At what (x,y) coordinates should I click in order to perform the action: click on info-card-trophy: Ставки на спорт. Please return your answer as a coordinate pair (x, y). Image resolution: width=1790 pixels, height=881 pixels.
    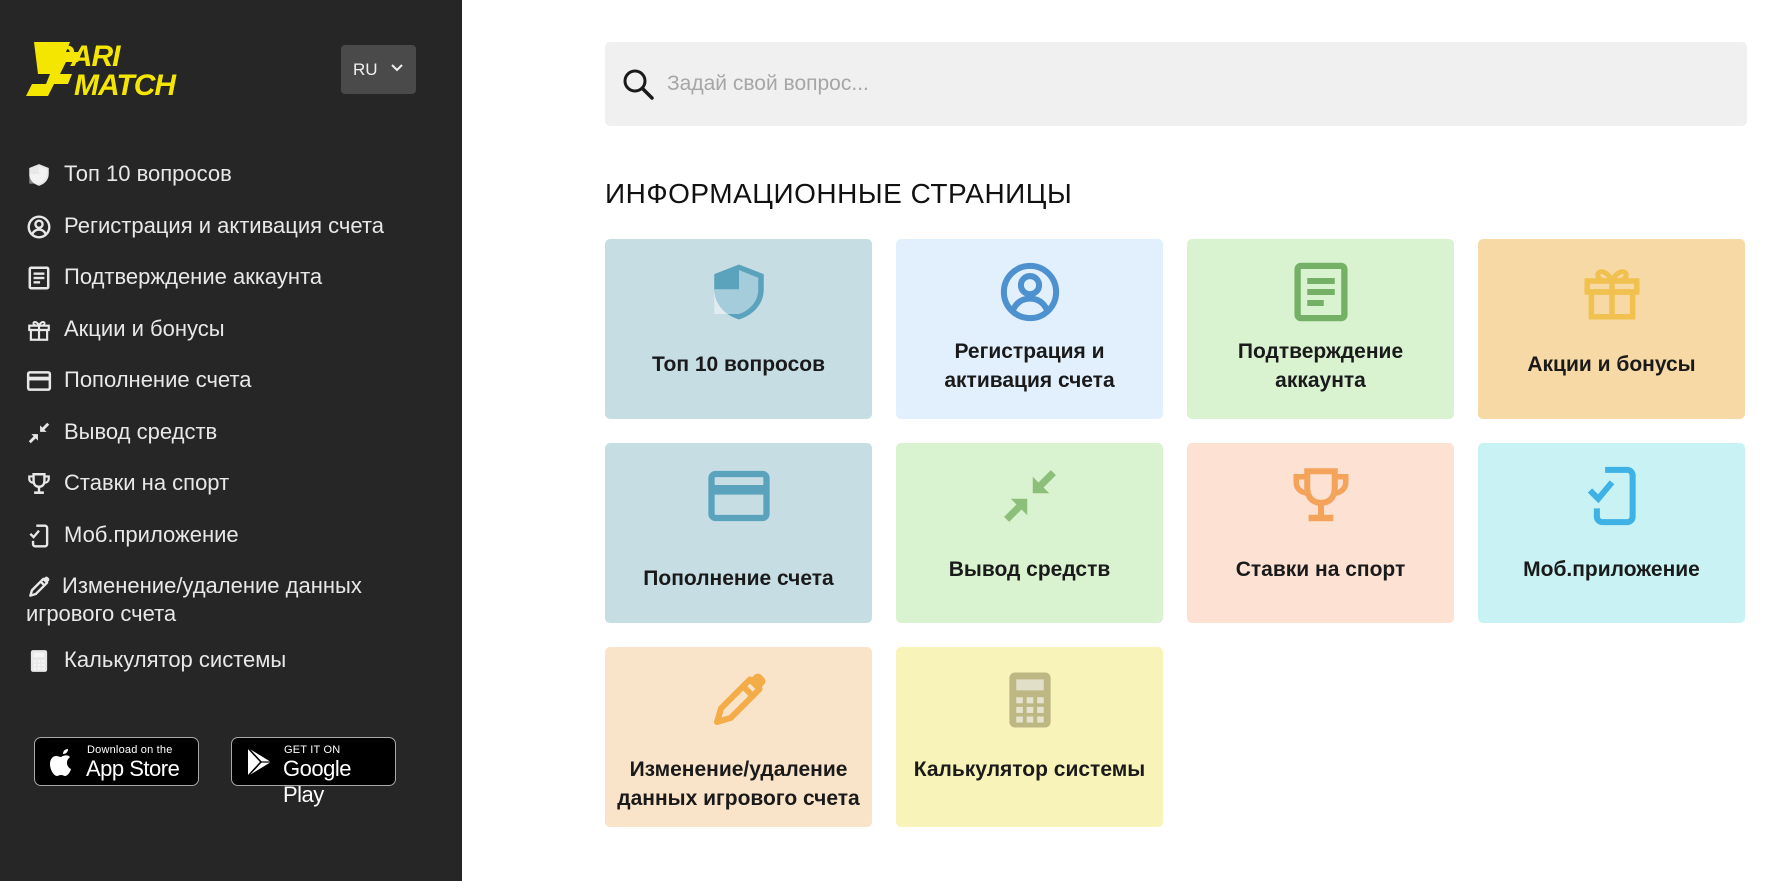
    Looking at the image, I should click on (1320, 533).